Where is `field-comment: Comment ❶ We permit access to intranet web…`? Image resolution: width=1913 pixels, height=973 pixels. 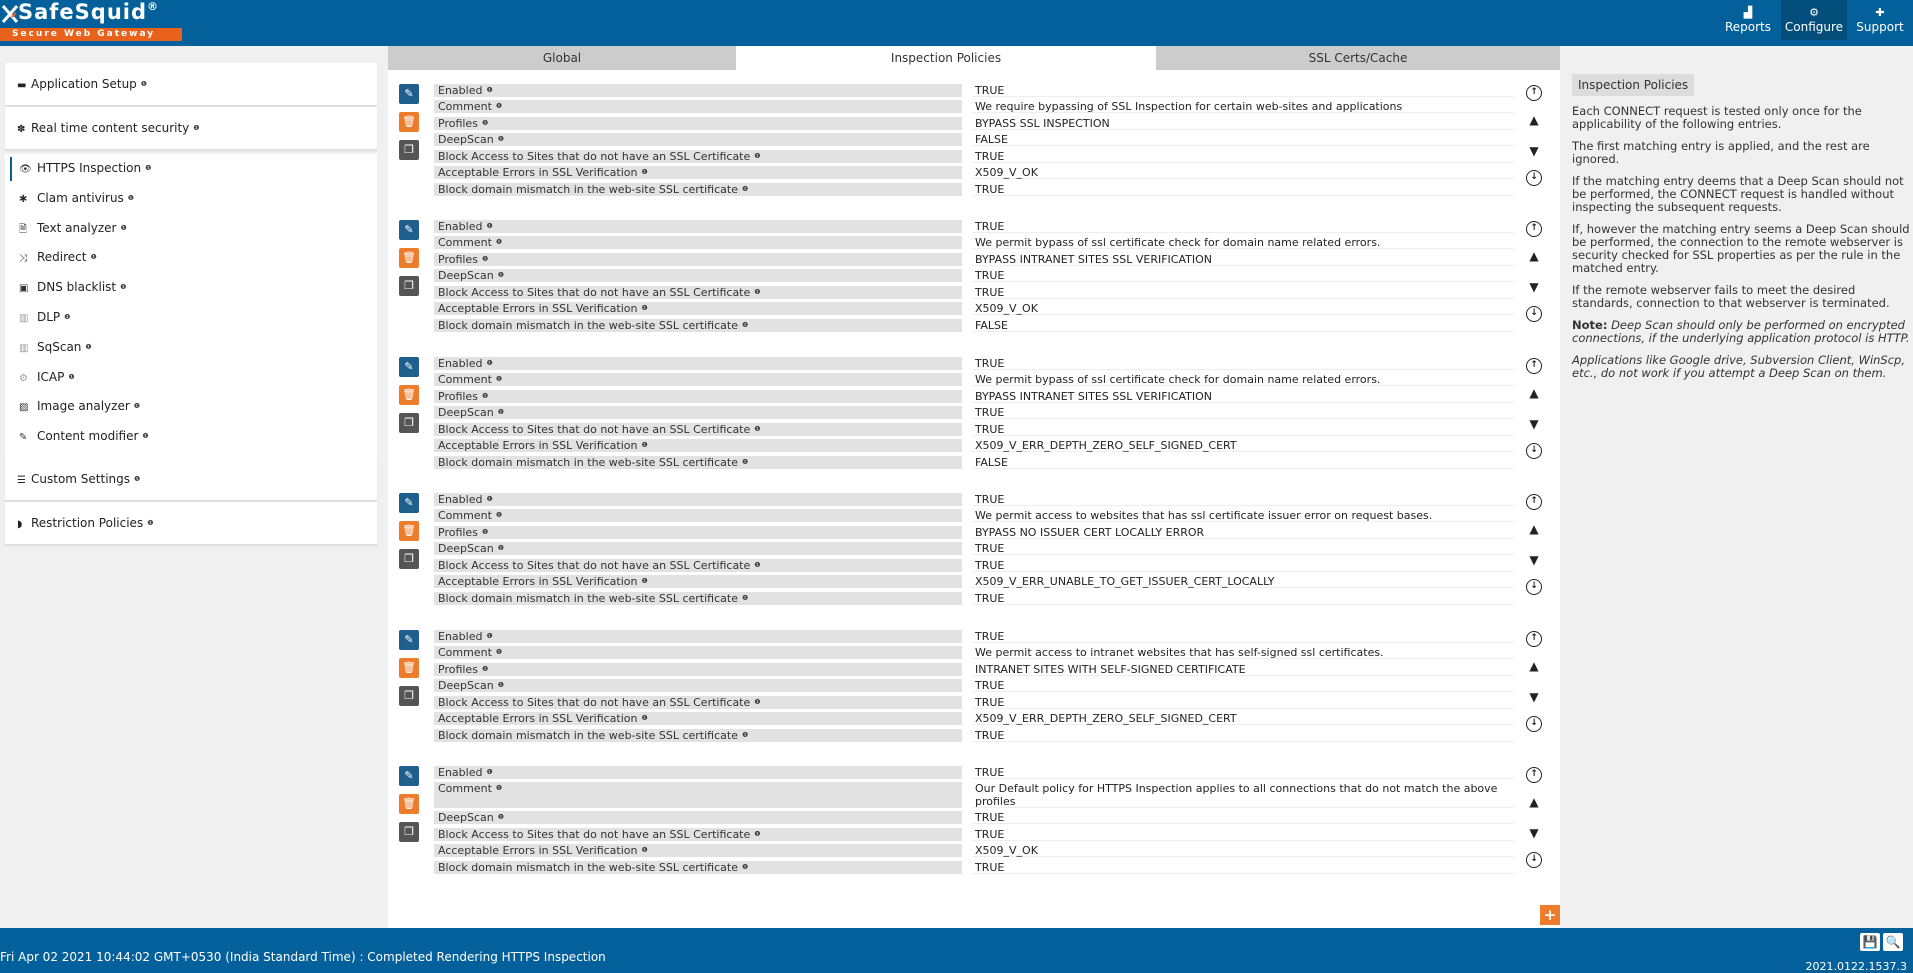
field-comment: Comment ❶ We permit access to intranet web… is located at coordinates (974, 652).